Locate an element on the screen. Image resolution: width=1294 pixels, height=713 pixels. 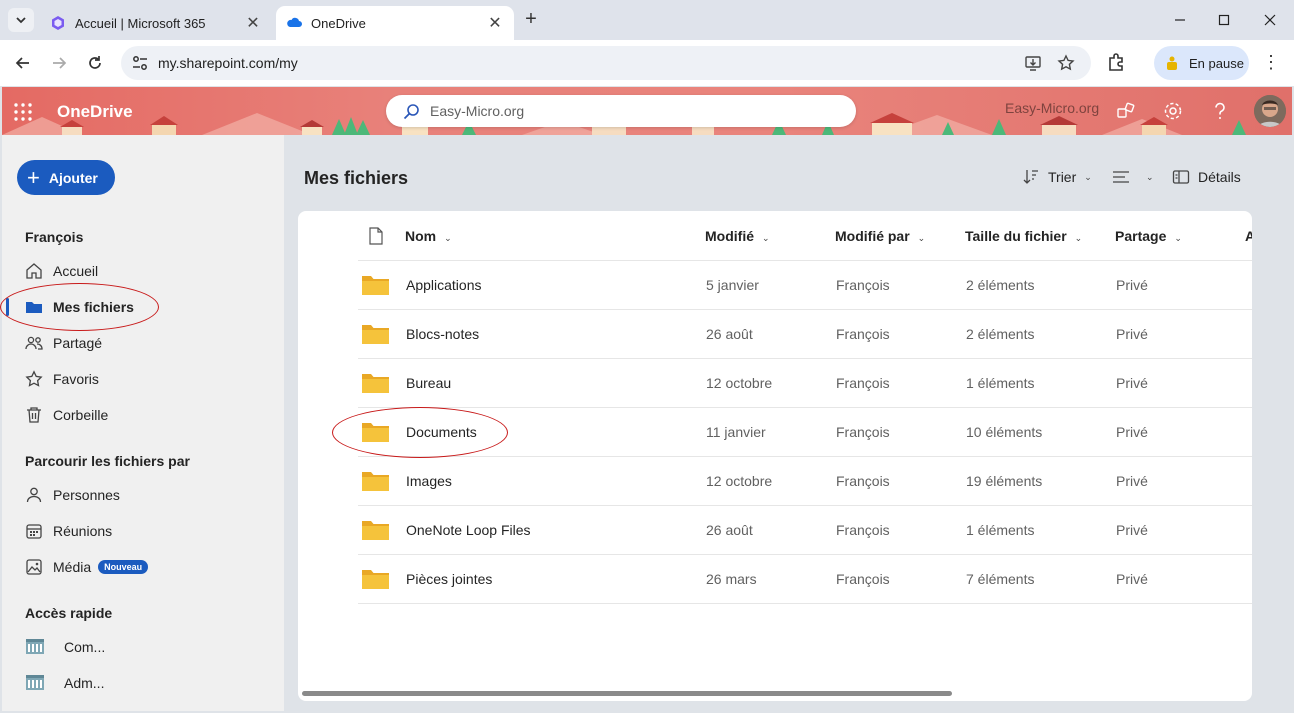
table-row-divider is located at coordinates (805, 603).